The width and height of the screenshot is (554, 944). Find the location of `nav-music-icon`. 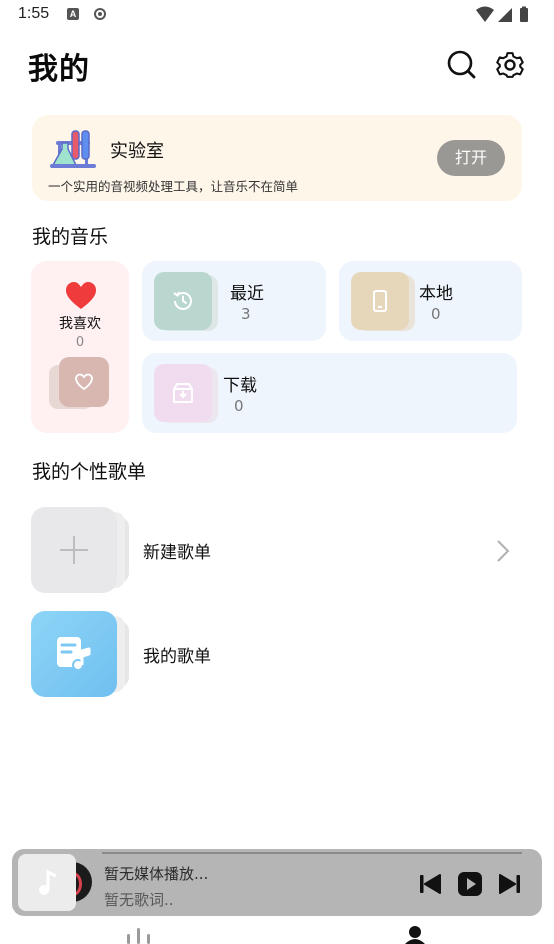

nav-music-icon is located at coordinates (139, 935).